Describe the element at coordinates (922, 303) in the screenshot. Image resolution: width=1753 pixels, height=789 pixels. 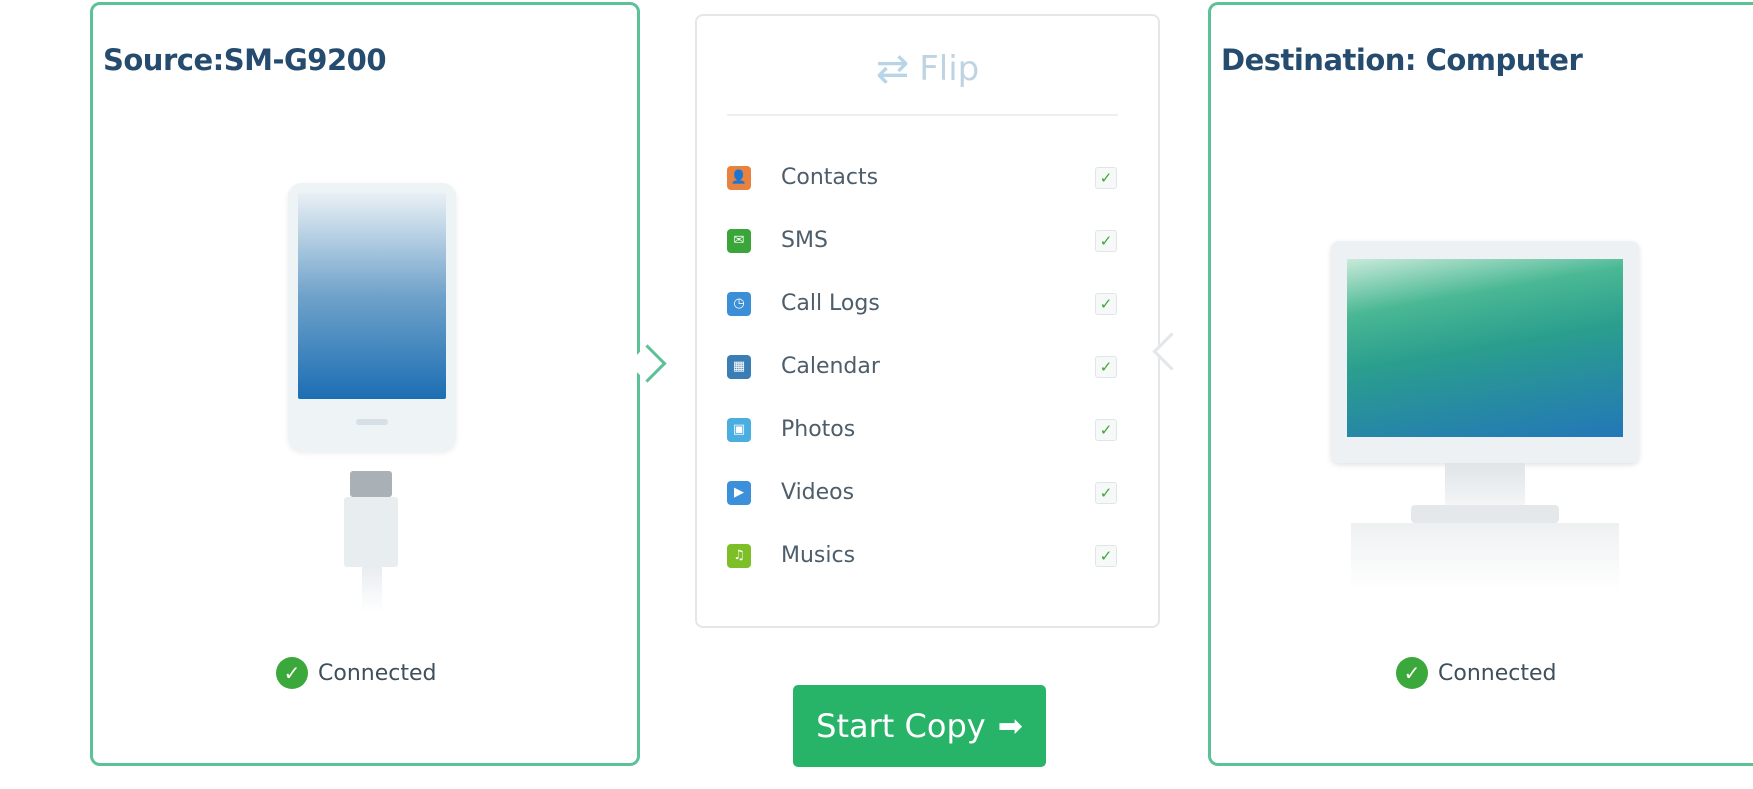
I see `content-item-call-logs: ◷ Call Logs ✓` at that location.